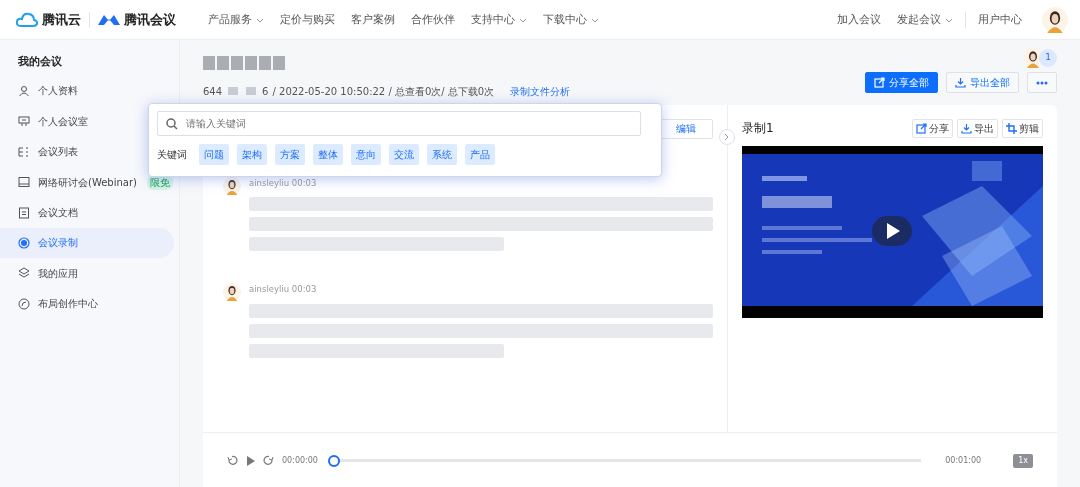  I want to click on keyword-tag: 产品, so click(480, 154).